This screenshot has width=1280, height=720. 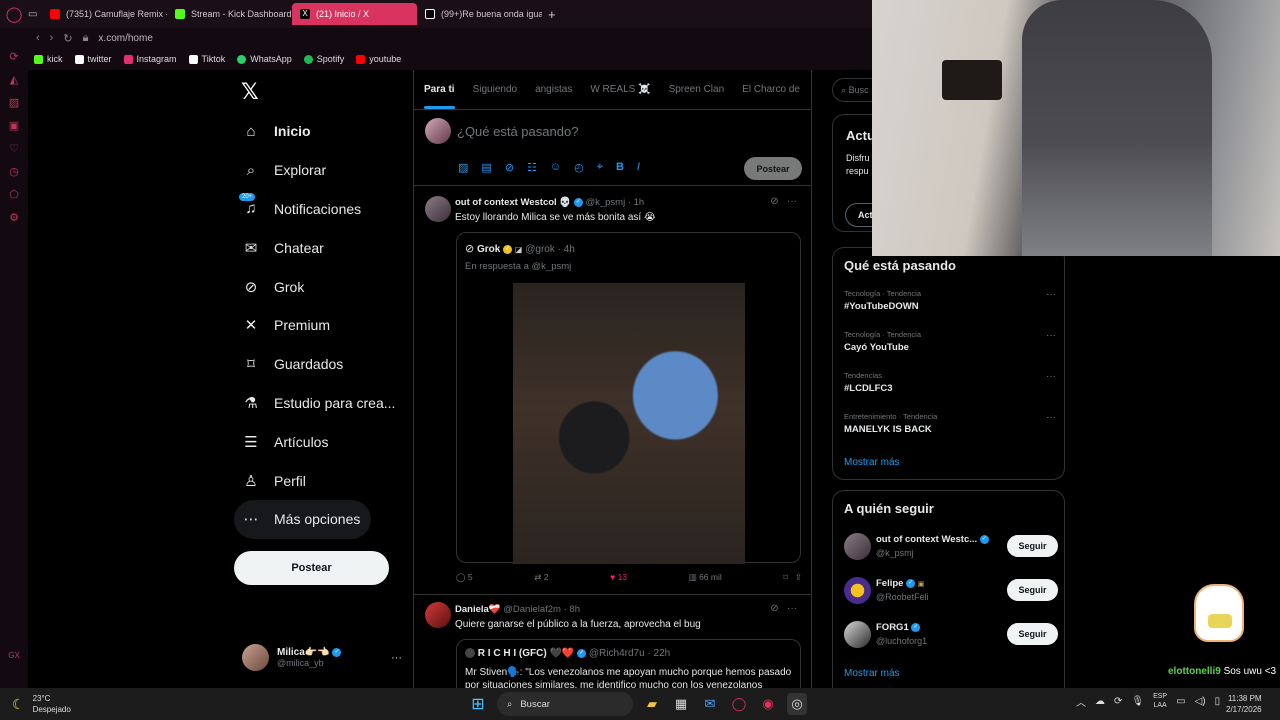 I want to click on bold-icon: B, so click(x=620, y=167).